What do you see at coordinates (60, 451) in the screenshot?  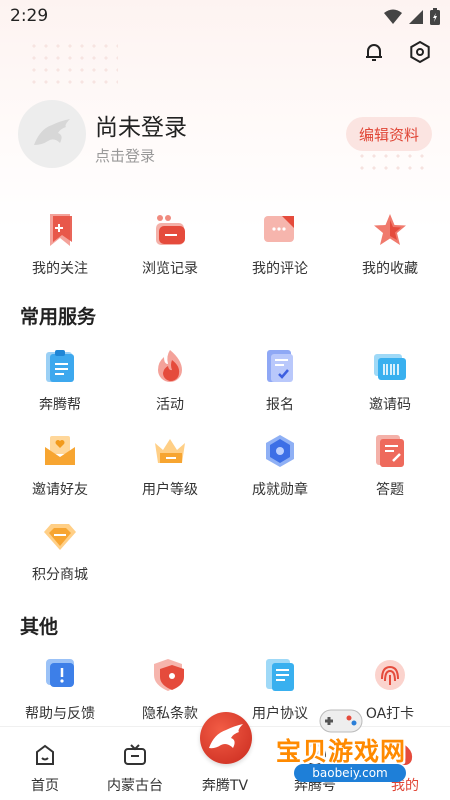 I see `envelope-heart-icon` at bounding box center [60, 451].